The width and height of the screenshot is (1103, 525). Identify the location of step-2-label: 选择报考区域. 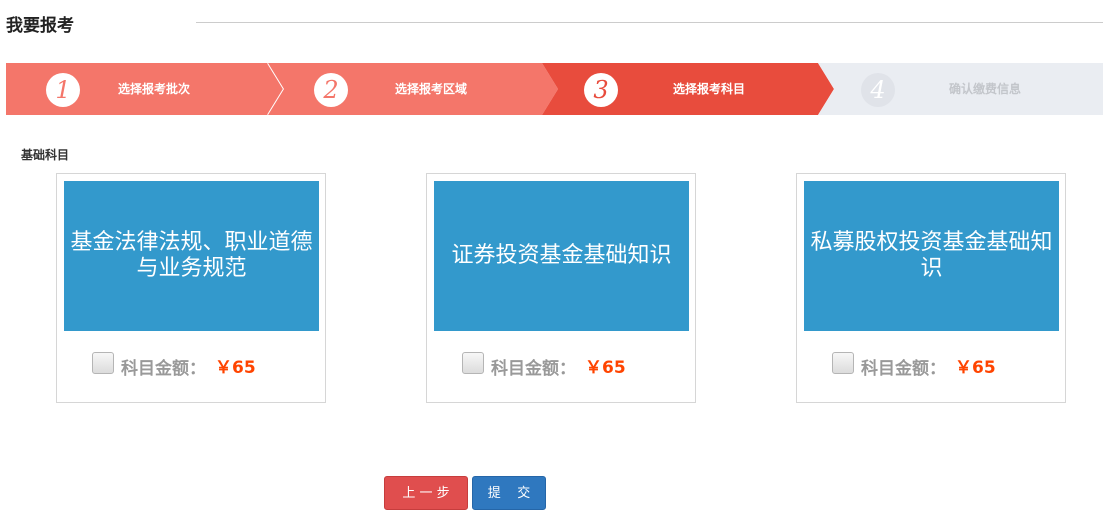
(431, 89).